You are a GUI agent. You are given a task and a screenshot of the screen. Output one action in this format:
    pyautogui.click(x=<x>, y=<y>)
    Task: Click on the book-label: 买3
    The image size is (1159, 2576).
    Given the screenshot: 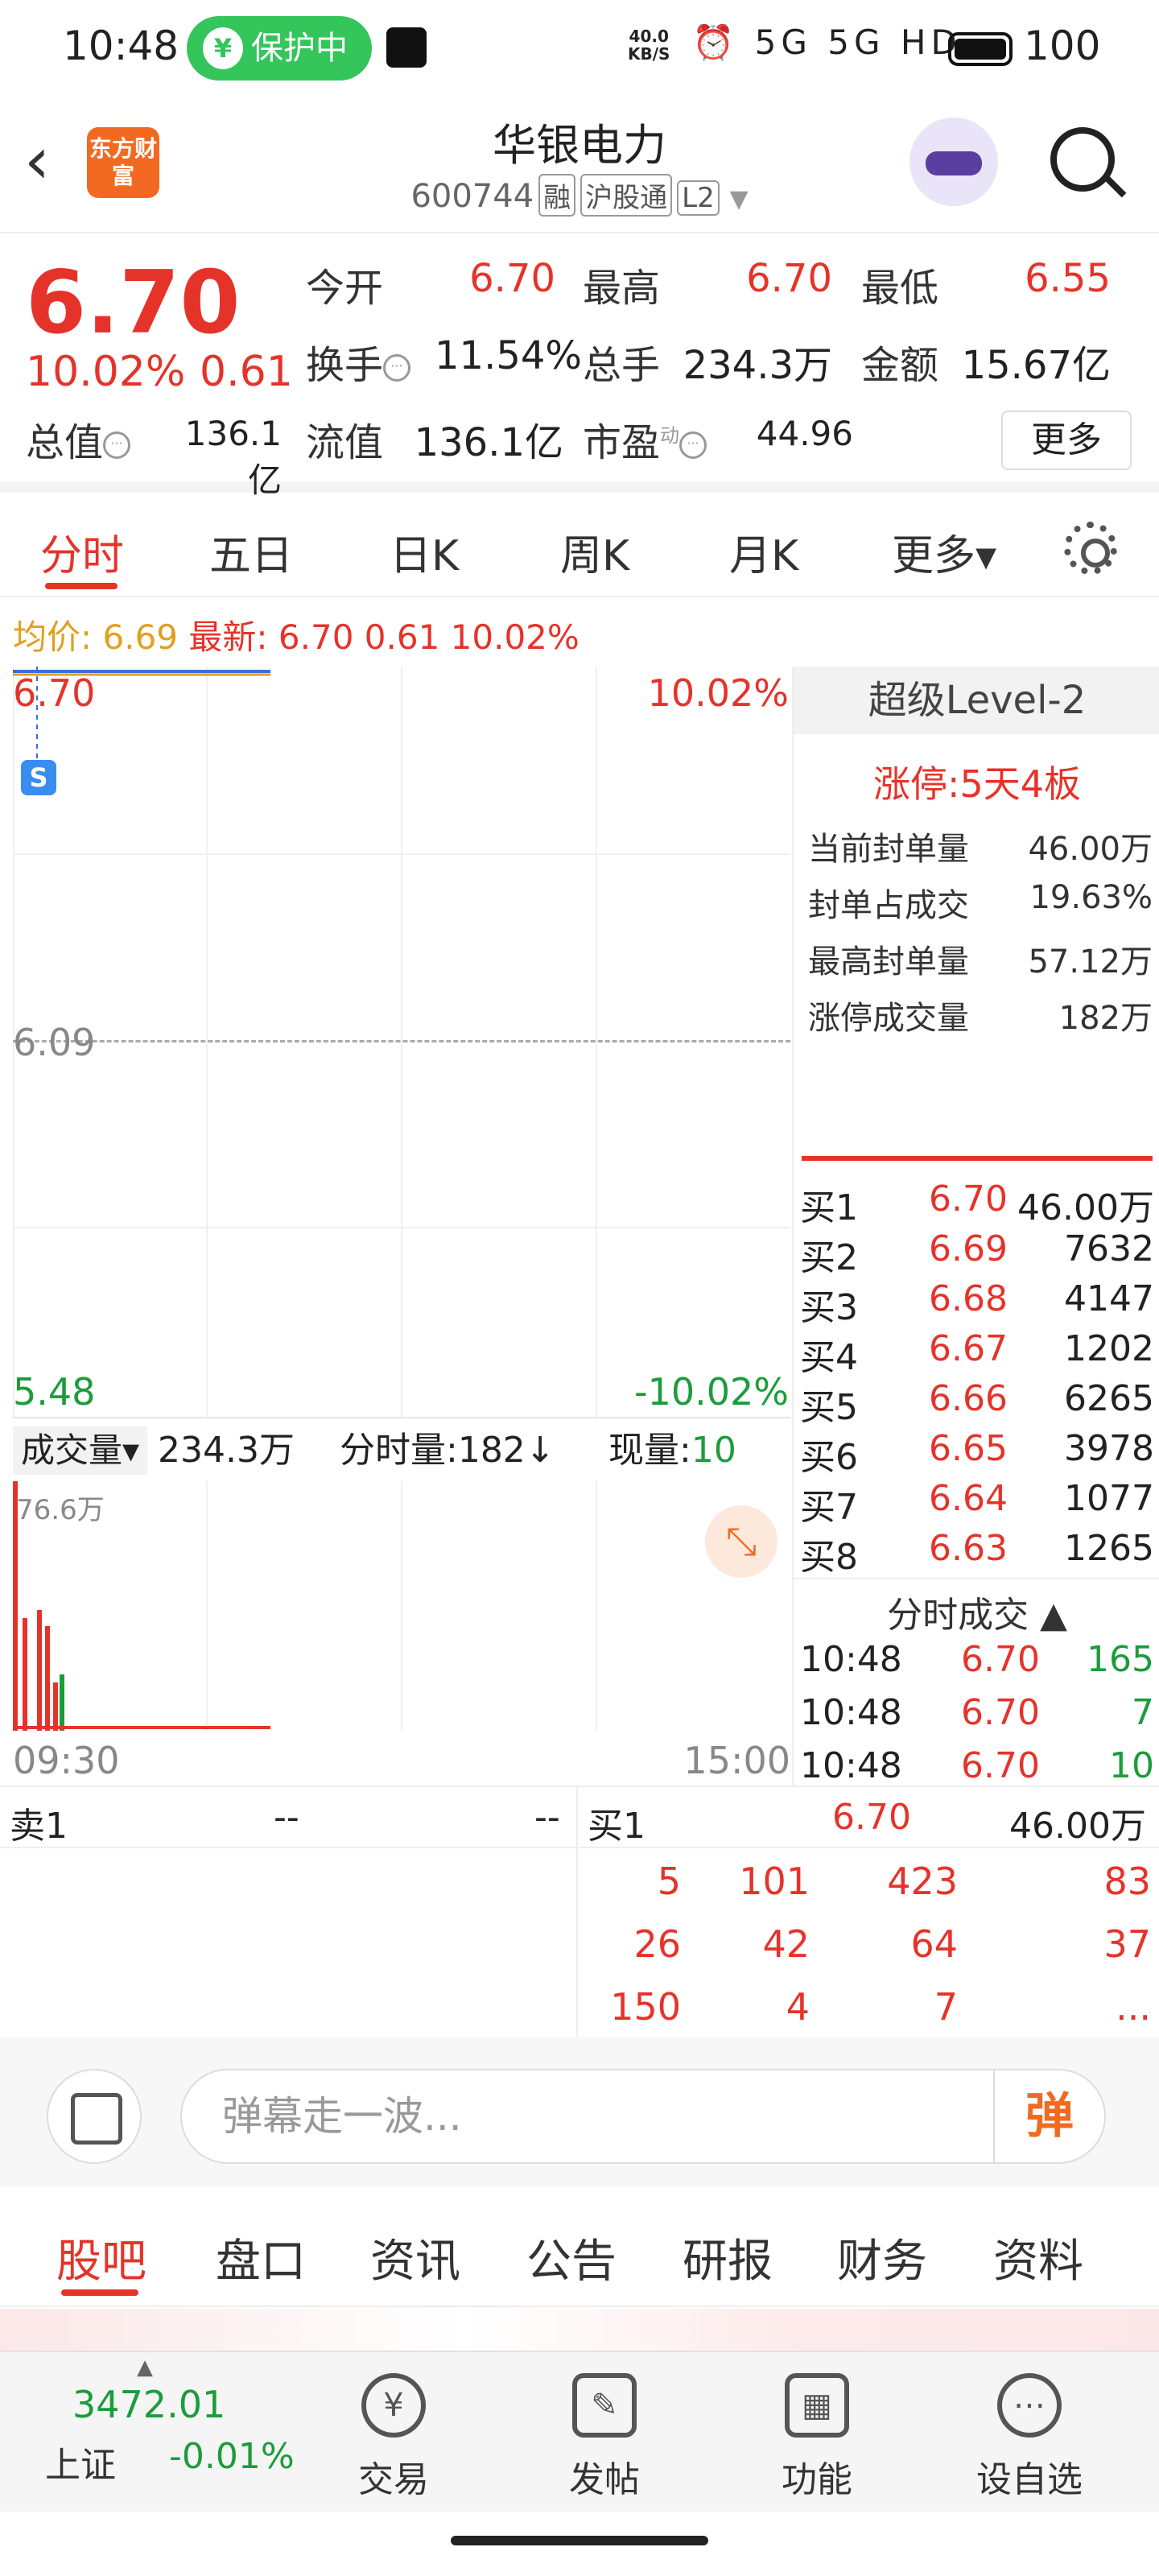 What is the action you would take?
    pyautogui.click(x=829, y=1307)
    